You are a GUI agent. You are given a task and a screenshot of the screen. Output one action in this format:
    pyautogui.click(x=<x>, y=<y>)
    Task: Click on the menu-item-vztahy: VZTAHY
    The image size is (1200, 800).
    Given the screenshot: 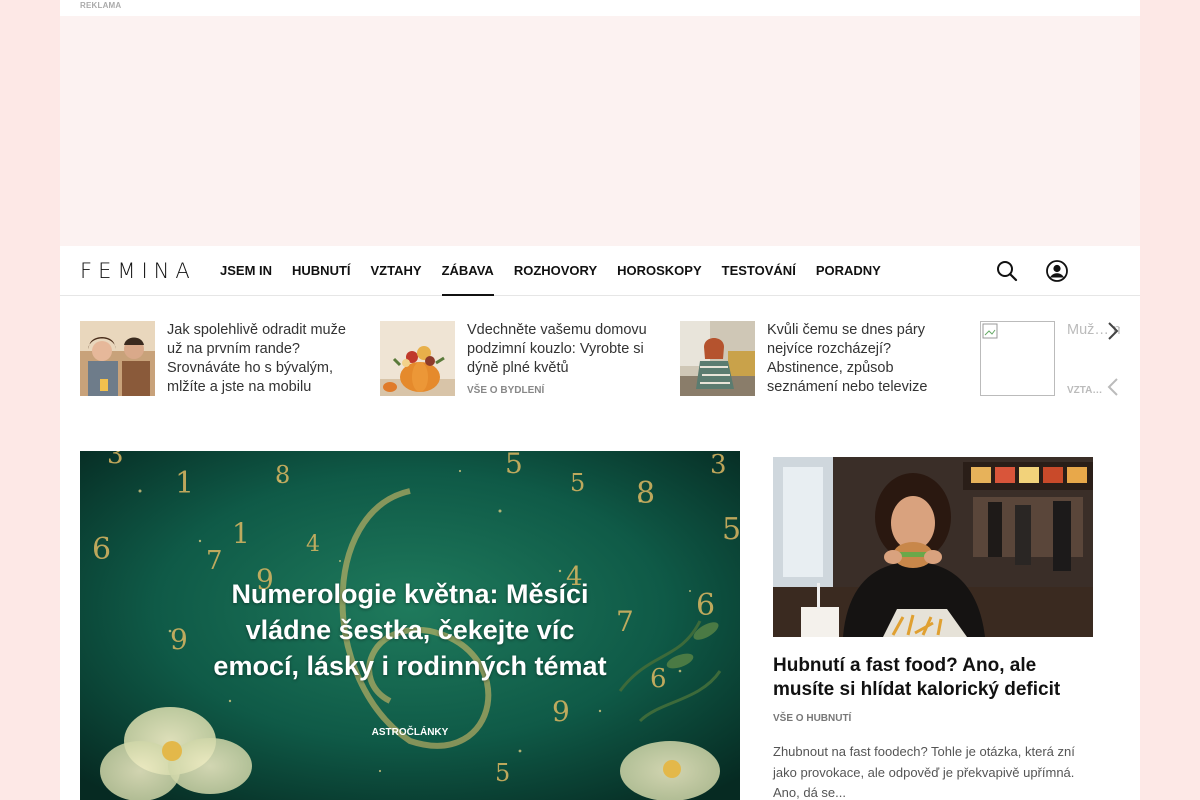 What is the action you would take?
    pyautogui.click(x=396, y=271)
    